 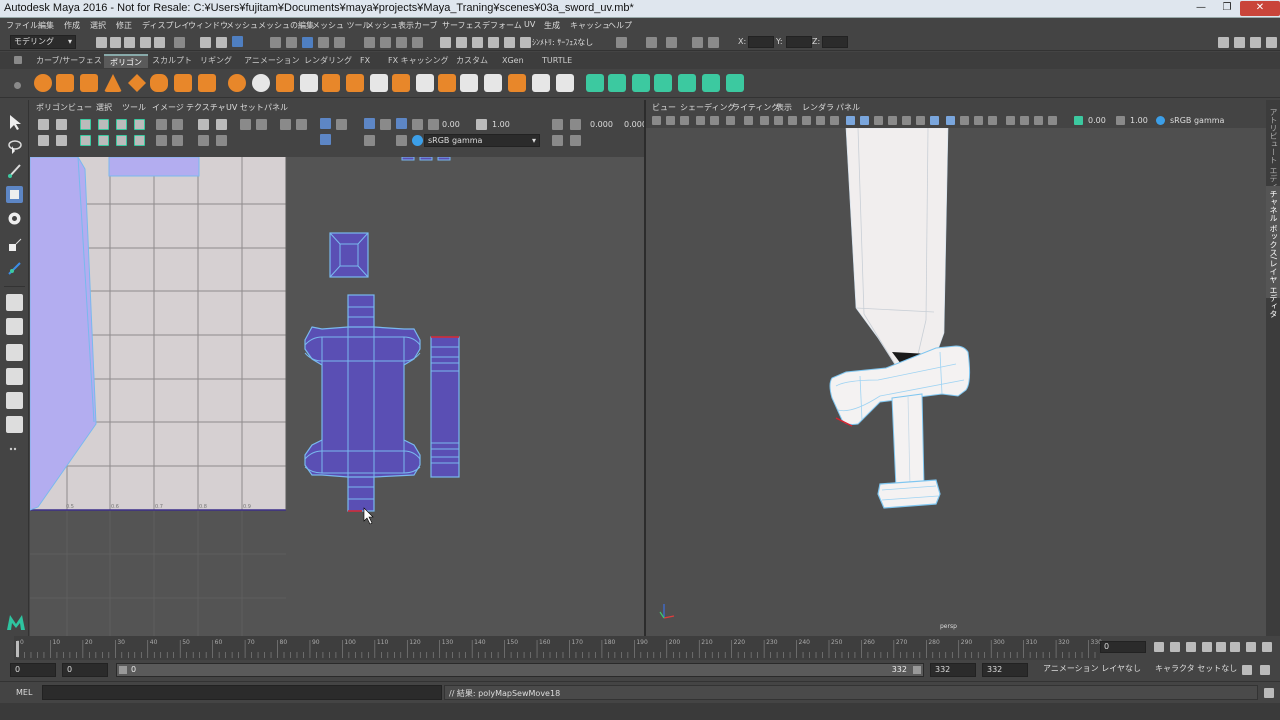 What do you see at coordinates (129, 42) in the screenshot?
I see `save-scene-icon` at bounding box center [129, 42].